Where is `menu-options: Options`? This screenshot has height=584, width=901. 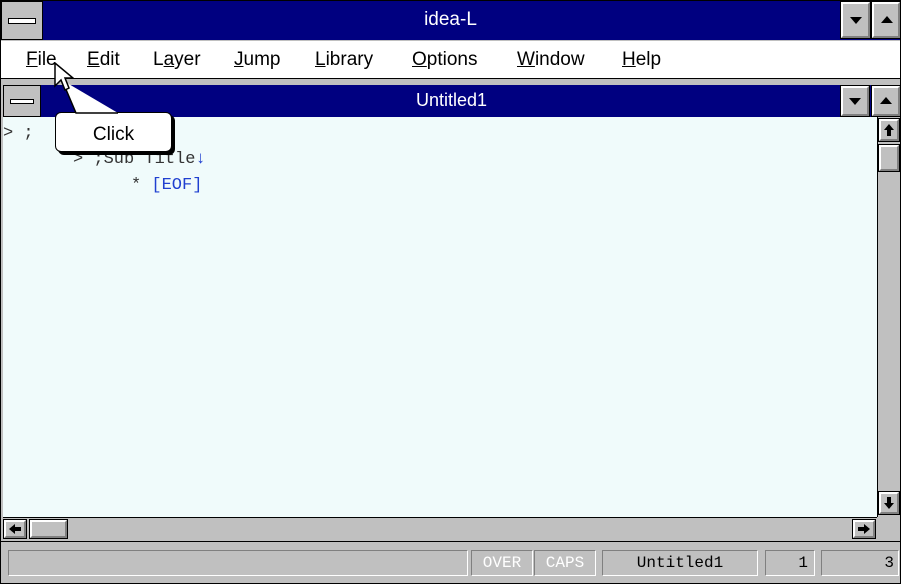
menu-options: Options is located at coordinates (444, 60).